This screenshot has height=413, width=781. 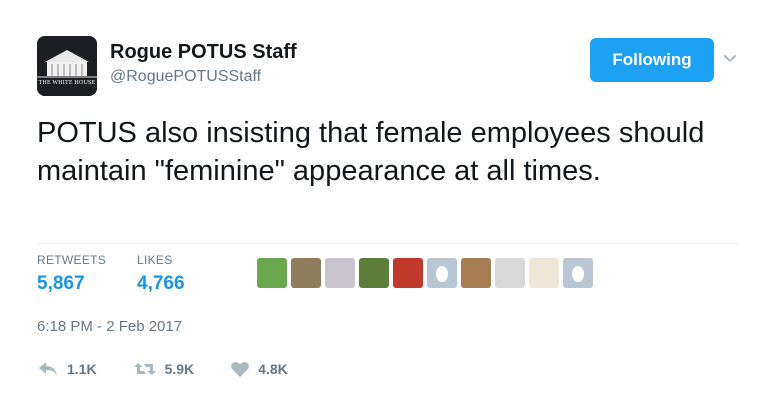 What do you see at coordinates (109, 326) in the screenshot?
I see `timestamp: 6:18 PM - 2 Feb 2017` at bounding box center [109, 326].